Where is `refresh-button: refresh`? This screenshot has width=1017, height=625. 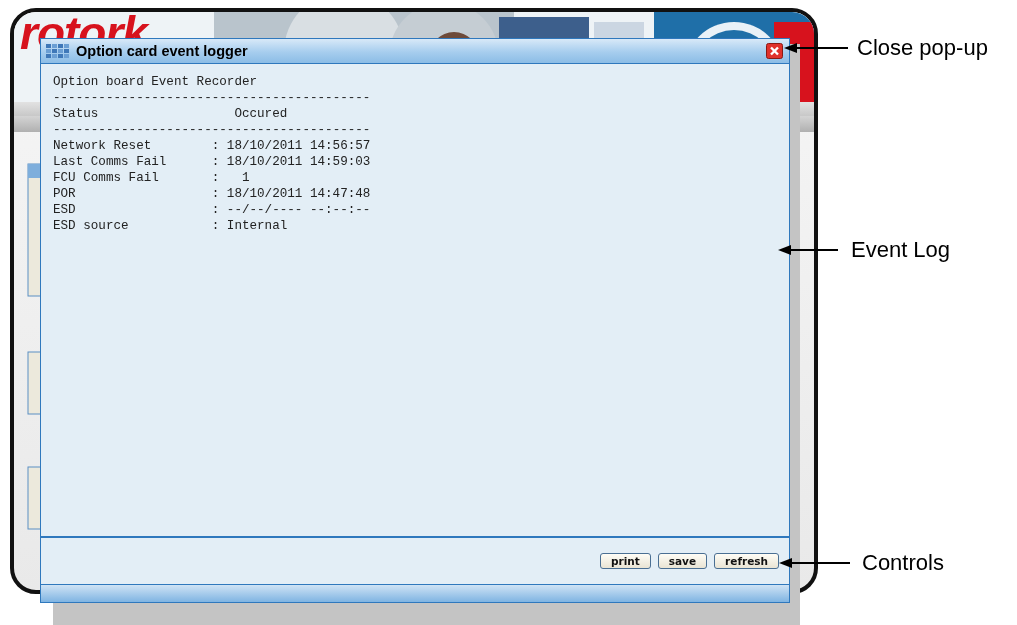
refresh-button: refresh is located at coordinates (746, 561).